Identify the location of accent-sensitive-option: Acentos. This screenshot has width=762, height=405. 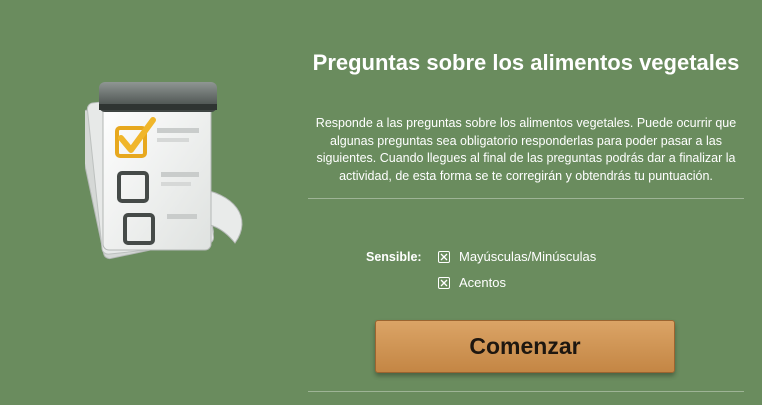
(472, 282).